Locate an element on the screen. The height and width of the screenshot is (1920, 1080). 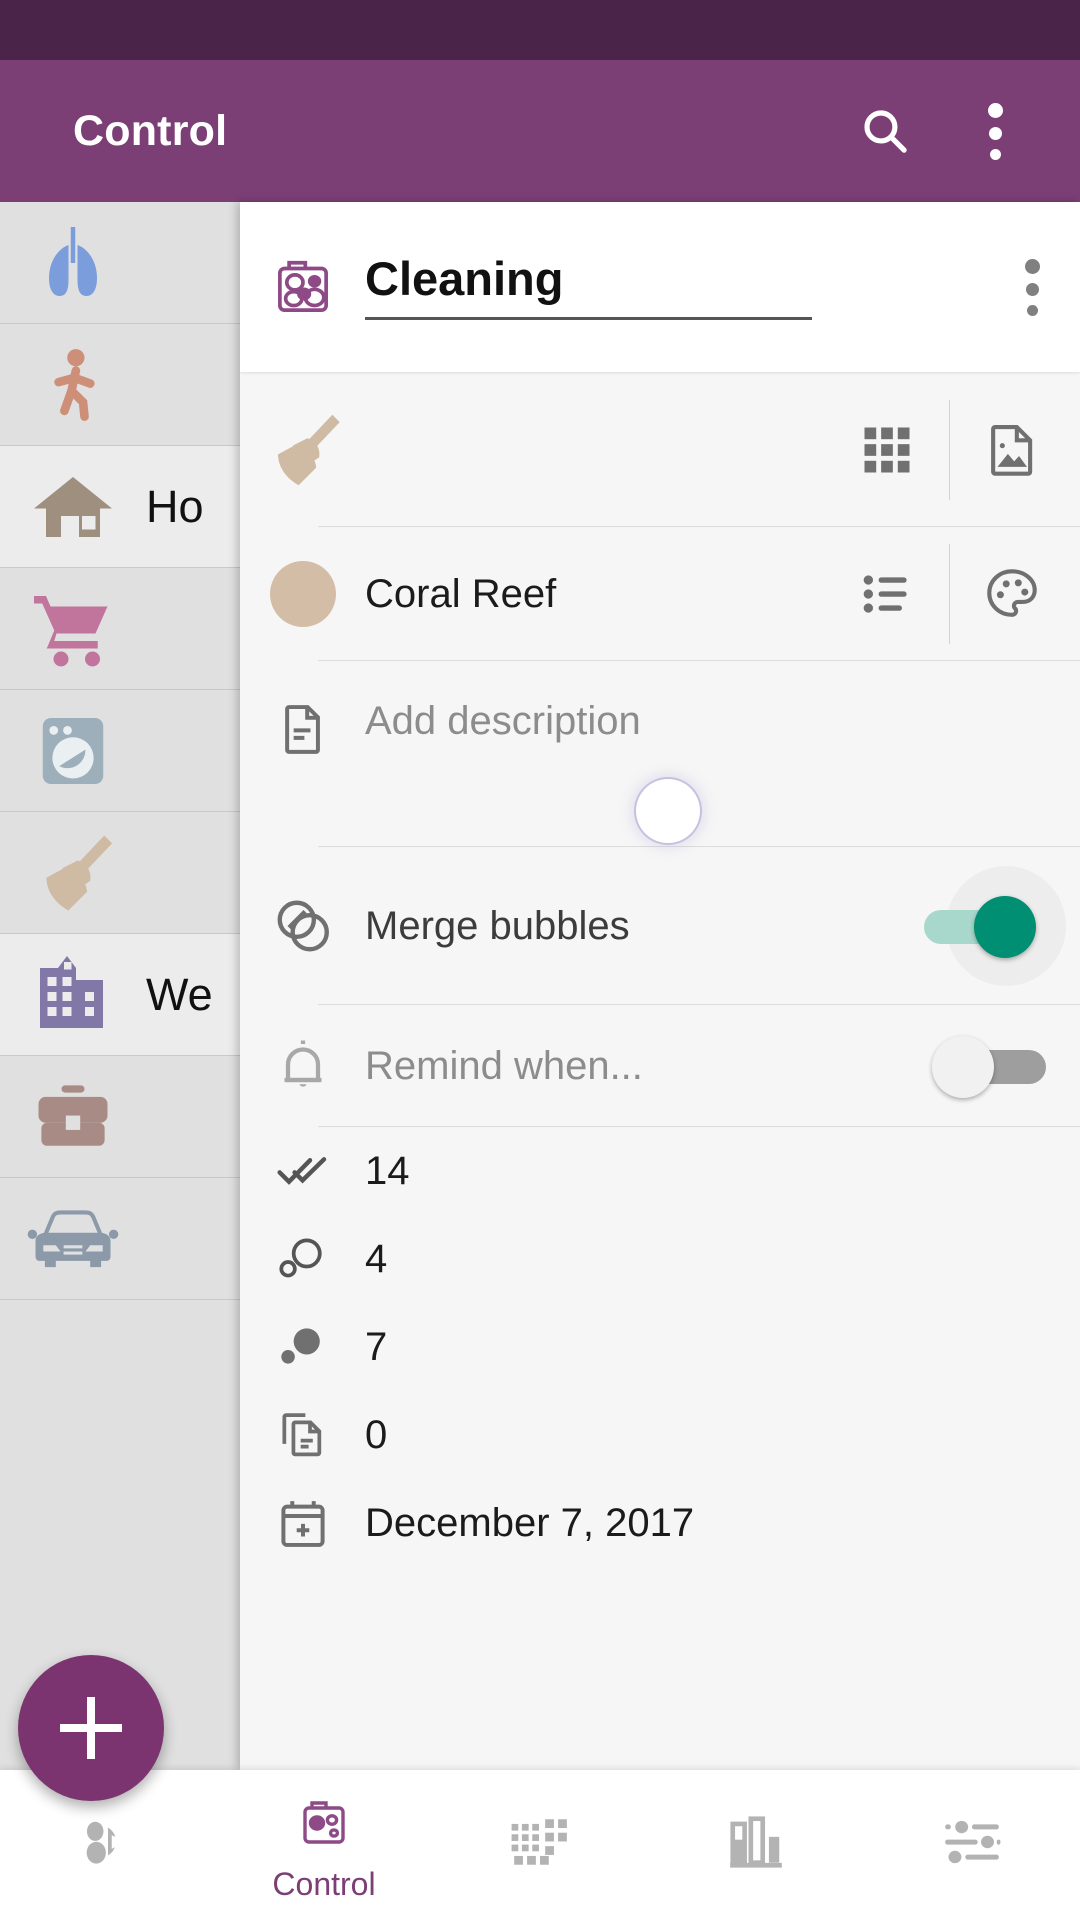
image-file-icon is located at coordinates (1012, 450).